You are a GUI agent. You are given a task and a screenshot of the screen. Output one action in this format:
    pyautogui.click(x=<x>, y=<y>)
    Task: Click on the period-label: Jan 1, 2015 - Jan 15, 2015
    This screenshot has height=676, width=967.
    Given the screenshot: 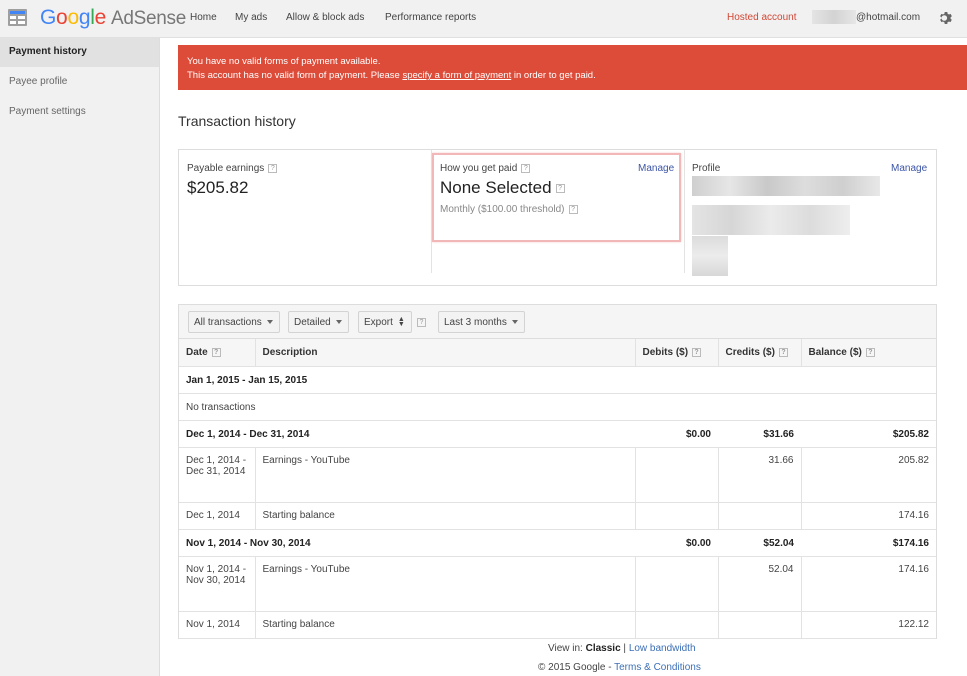 What is the action you would take?
    pyautogui.click(x=557, y=380)
    